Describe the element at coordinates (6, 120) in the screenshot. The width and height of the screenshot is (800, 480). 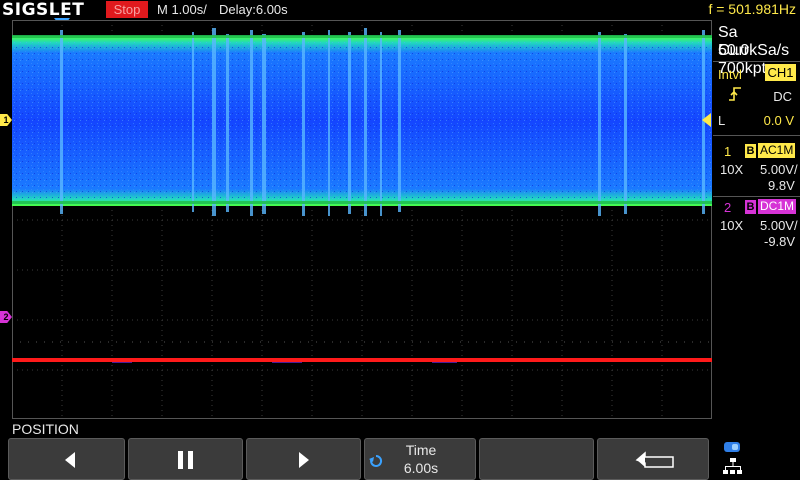
I see `ch1-offset-marker: 1` at that location.